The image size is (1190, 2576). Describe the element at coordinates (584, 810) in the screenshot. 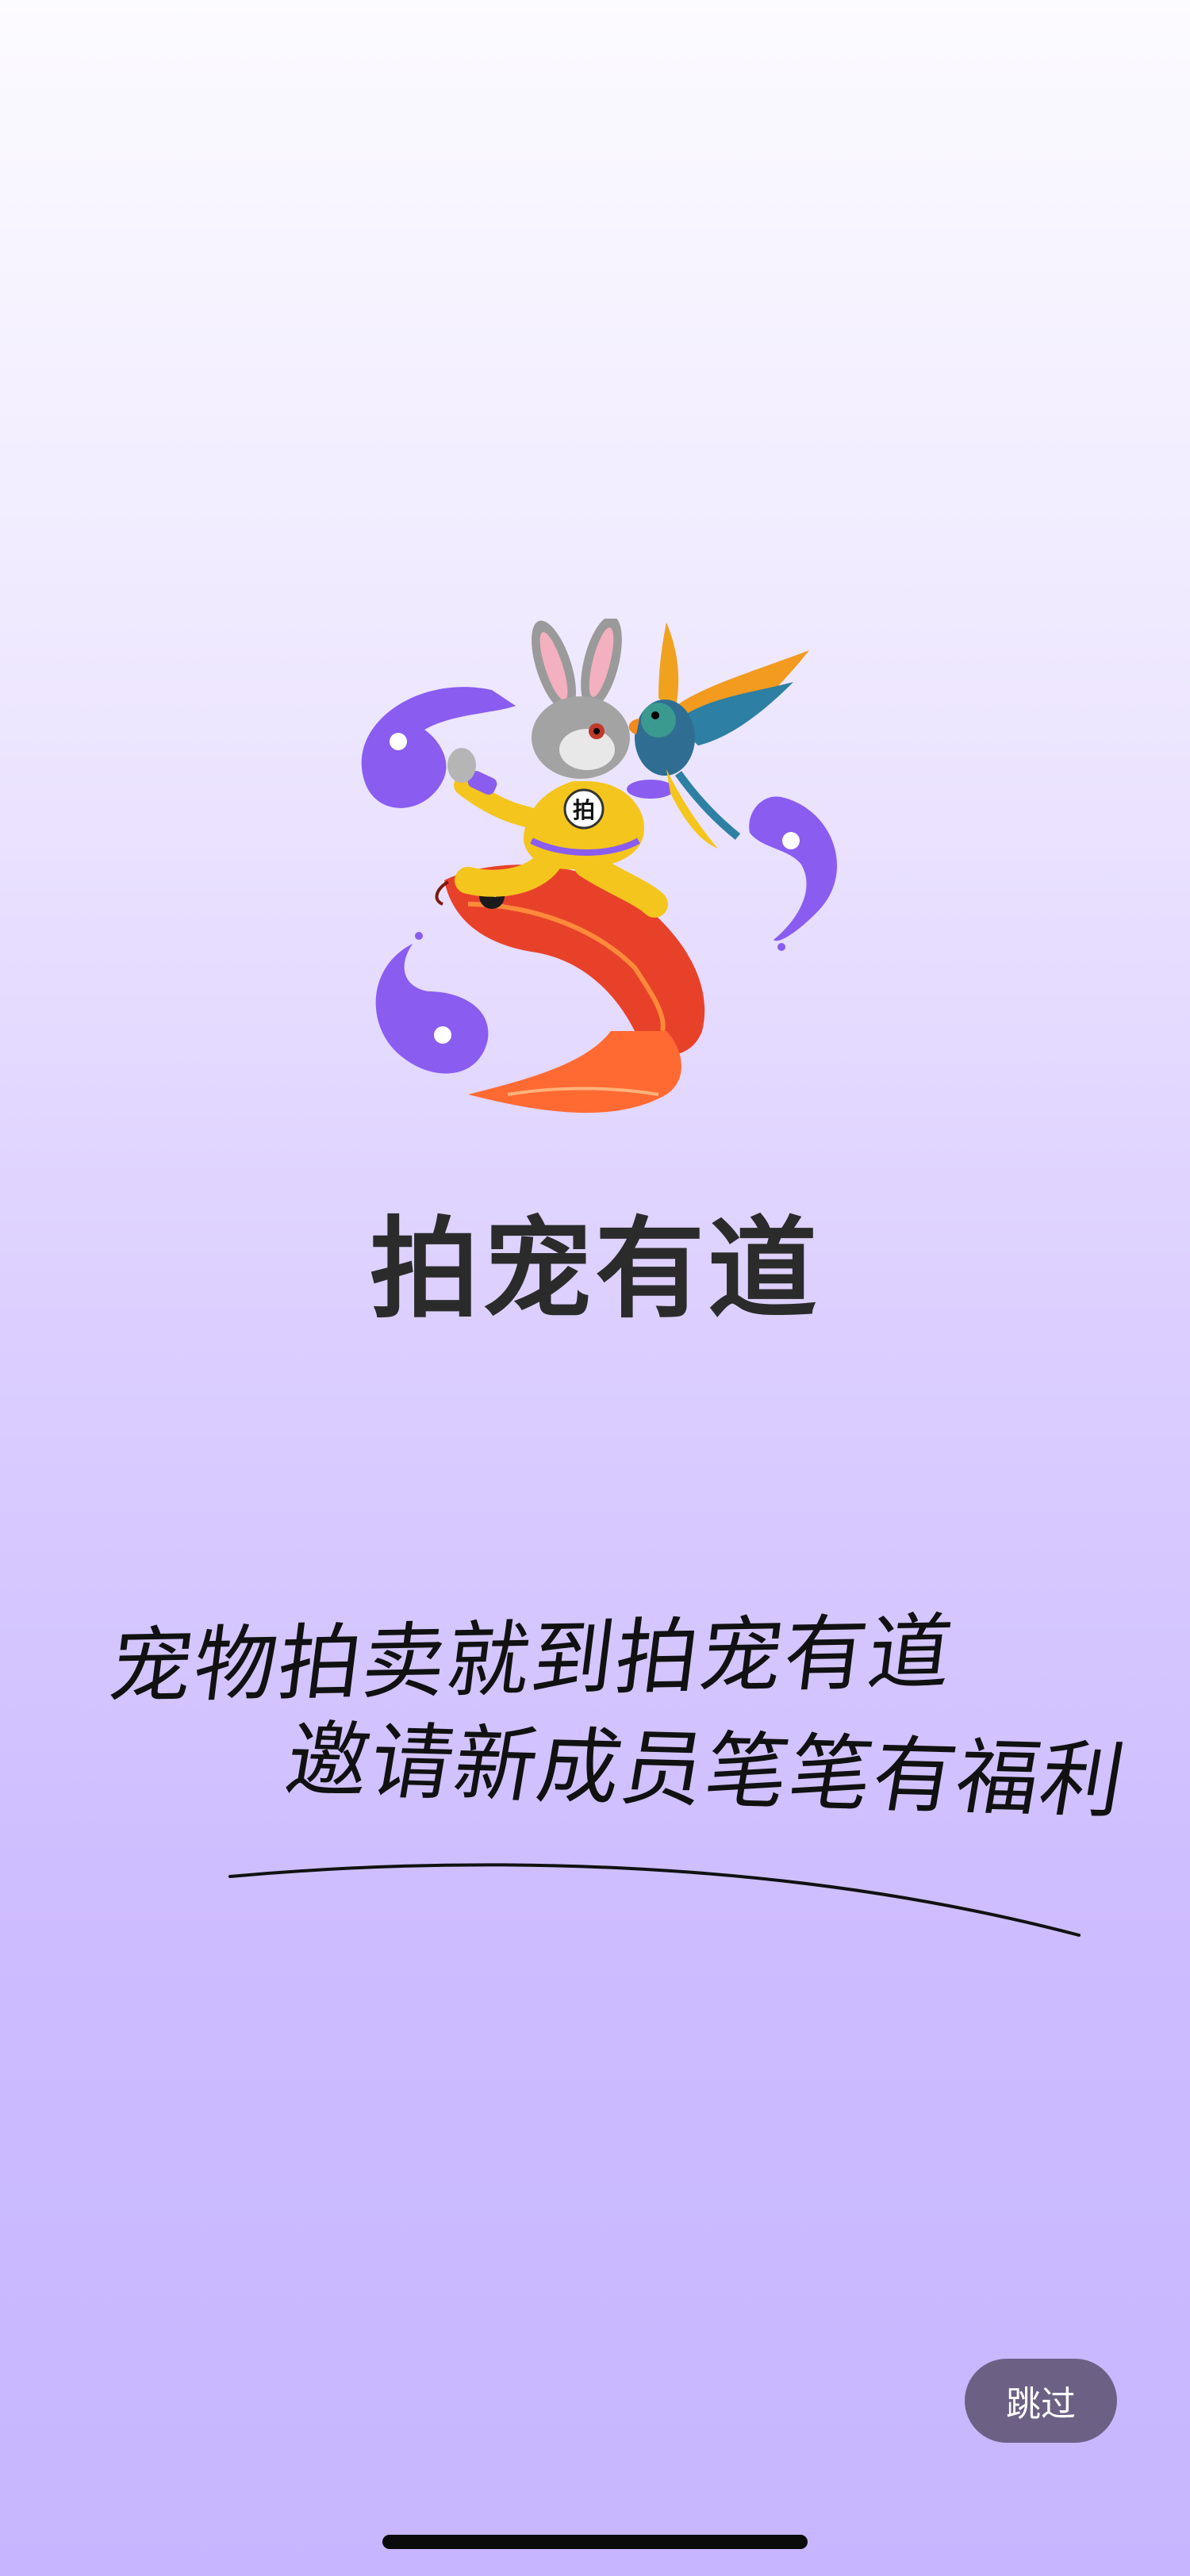

I see `logo-badge-text: 拍` at that location.